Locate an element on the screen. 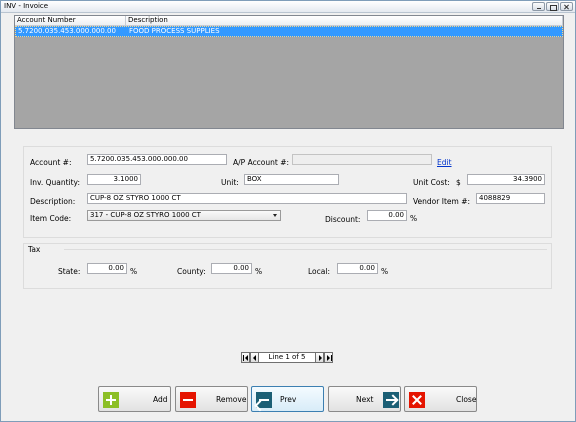 The height and width of the screenshot is (422, 576). tax-divider is located at coordinates (305, 249).